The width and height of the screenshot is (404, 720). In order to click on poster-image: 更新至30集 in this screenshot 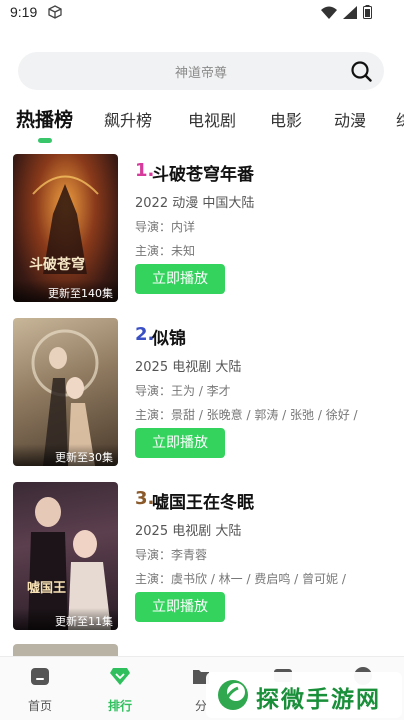, I will do `click(65, 392)`.